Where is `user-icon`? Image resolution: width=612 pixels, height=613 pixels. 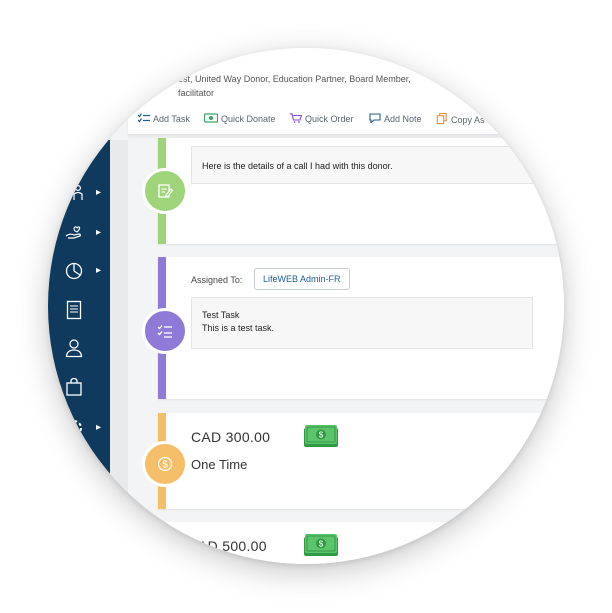 user-icon is located at coordinates (74, 348).